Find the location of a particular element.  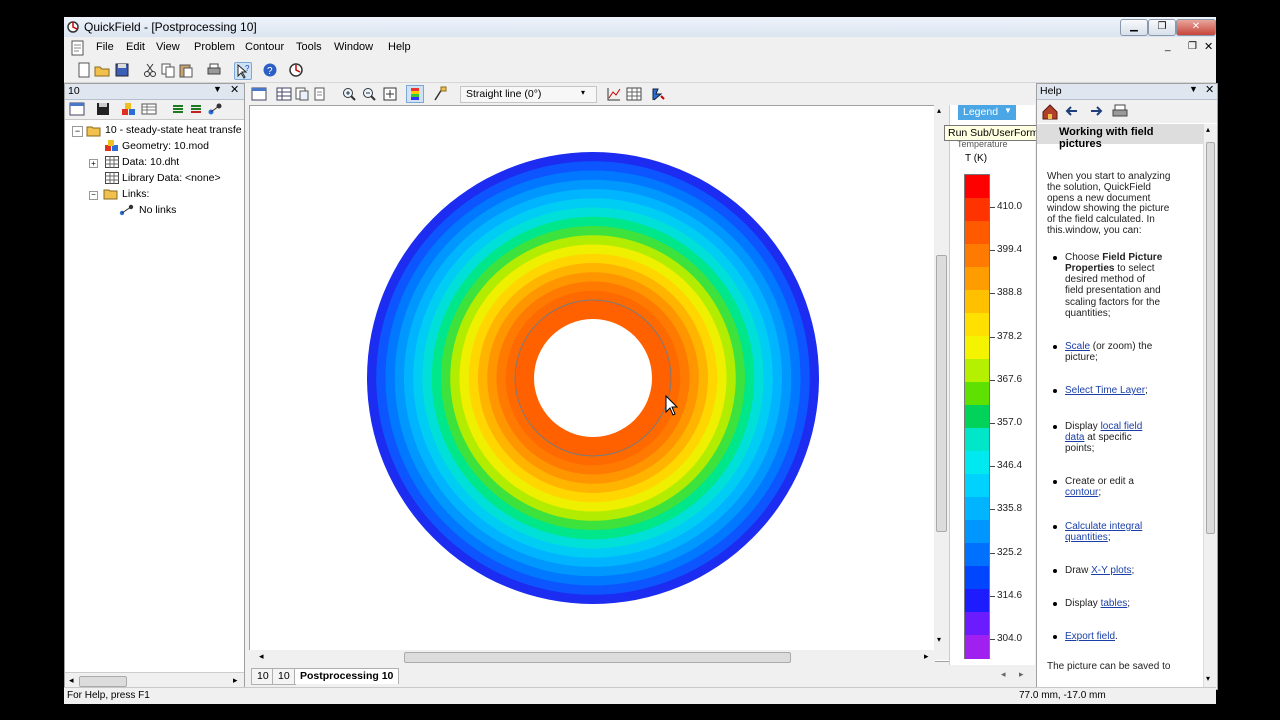

help-link: local field is located at coordinates (1122, 426).